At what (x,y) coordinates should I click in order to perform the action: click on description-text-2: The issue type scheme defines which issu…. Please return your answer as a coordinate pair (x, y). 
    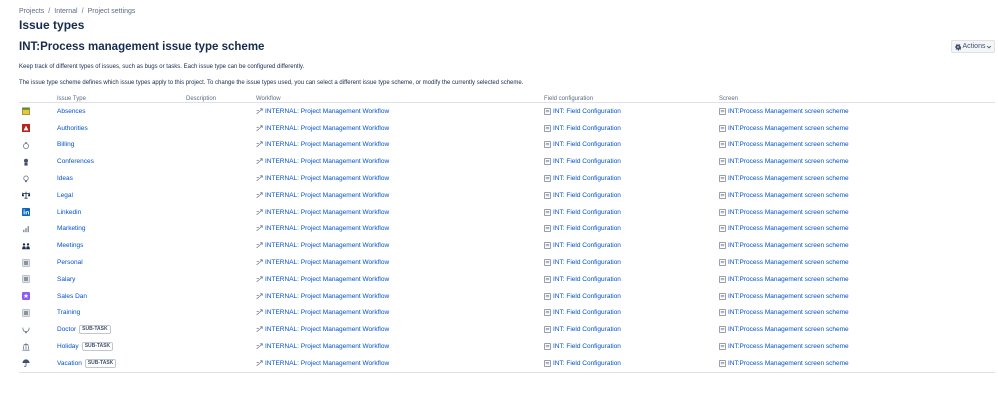
    Looking at the image, I should click on (271, 83).